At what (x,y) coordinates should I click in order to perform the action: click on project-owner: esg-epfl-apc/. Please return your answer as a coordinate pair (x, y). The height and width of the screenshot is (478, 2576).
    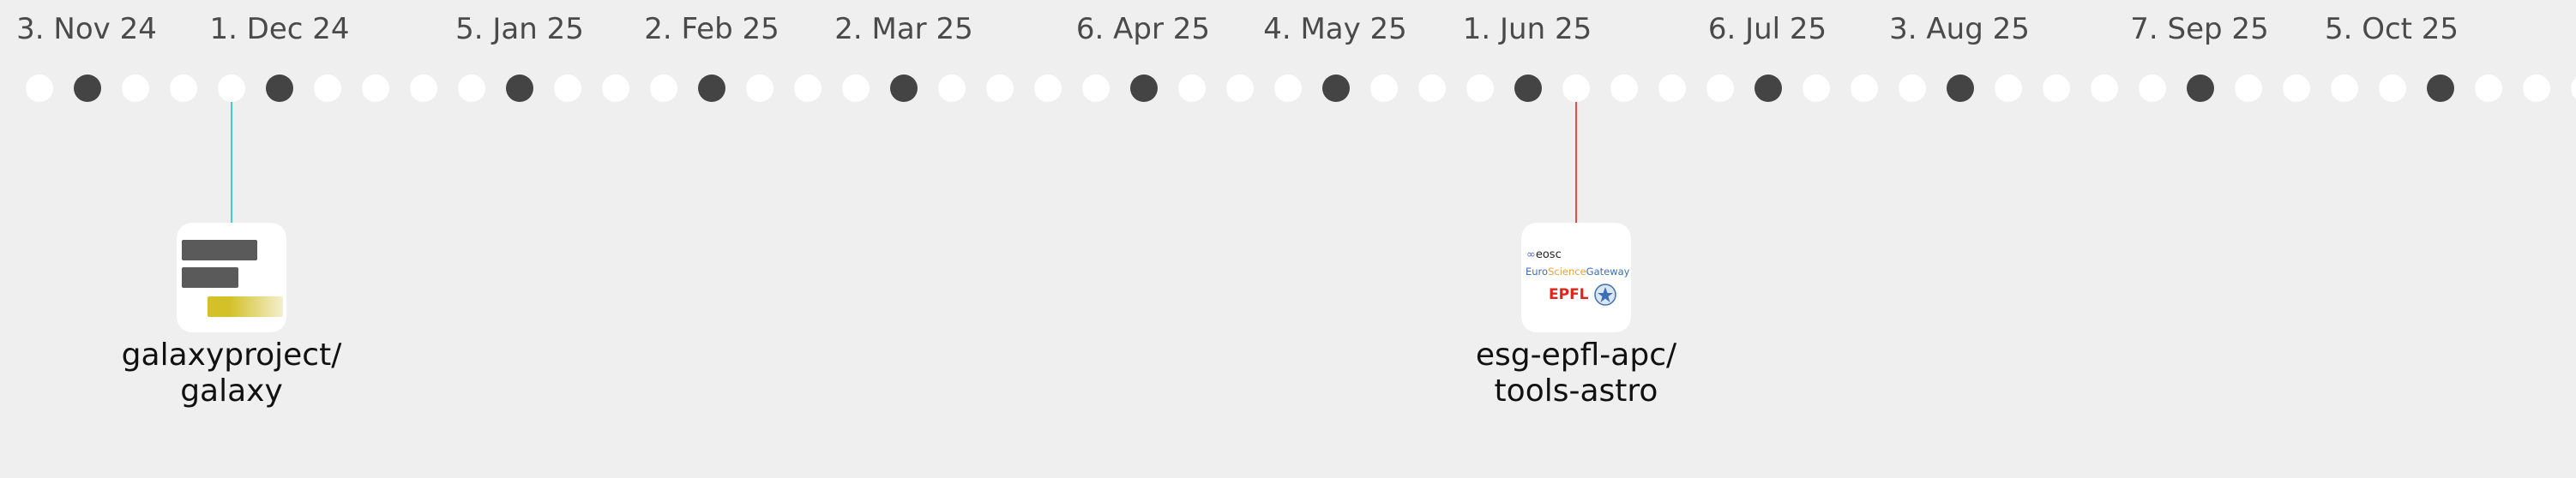
    Looking at the image, I should click on (1576, 355).